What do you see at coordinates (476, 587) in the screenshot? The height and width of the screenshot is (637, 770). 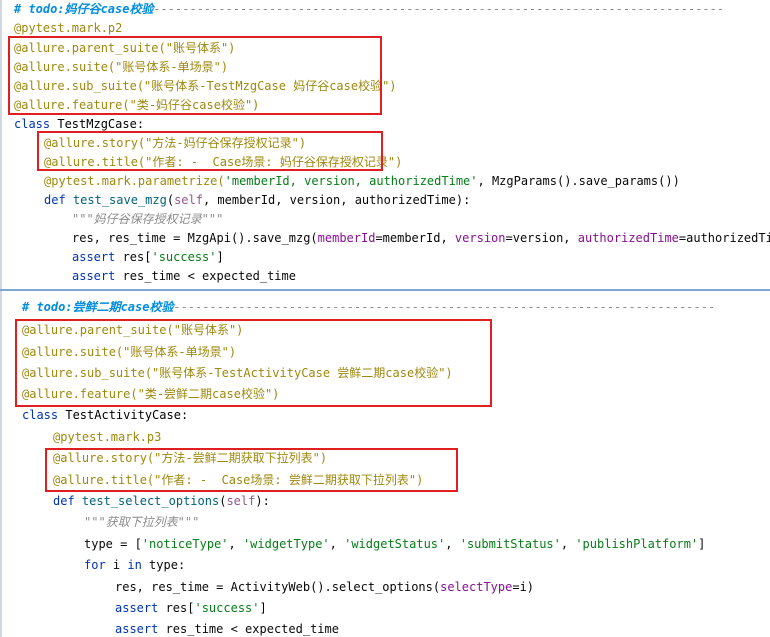 I see `kwarg-select-type: selectType` at bounding box center [476, 587].